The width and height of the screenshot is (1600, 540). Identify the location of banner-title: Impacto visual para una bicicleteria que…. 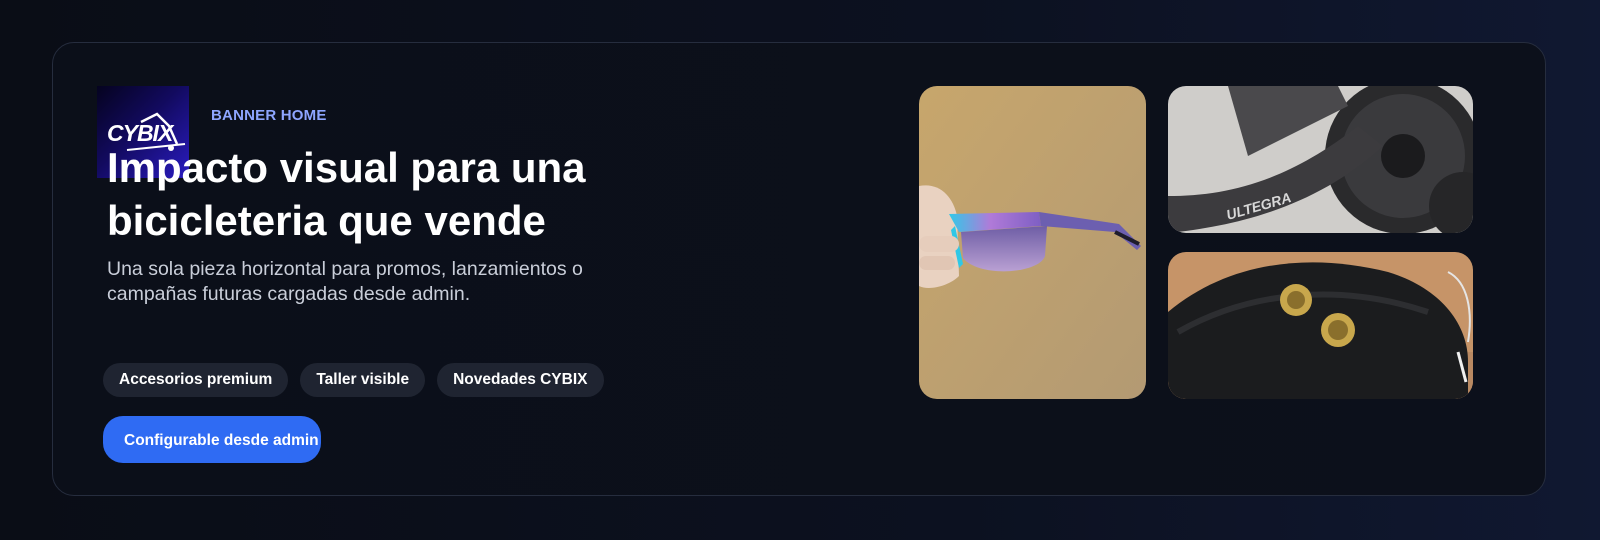
(346, 198).